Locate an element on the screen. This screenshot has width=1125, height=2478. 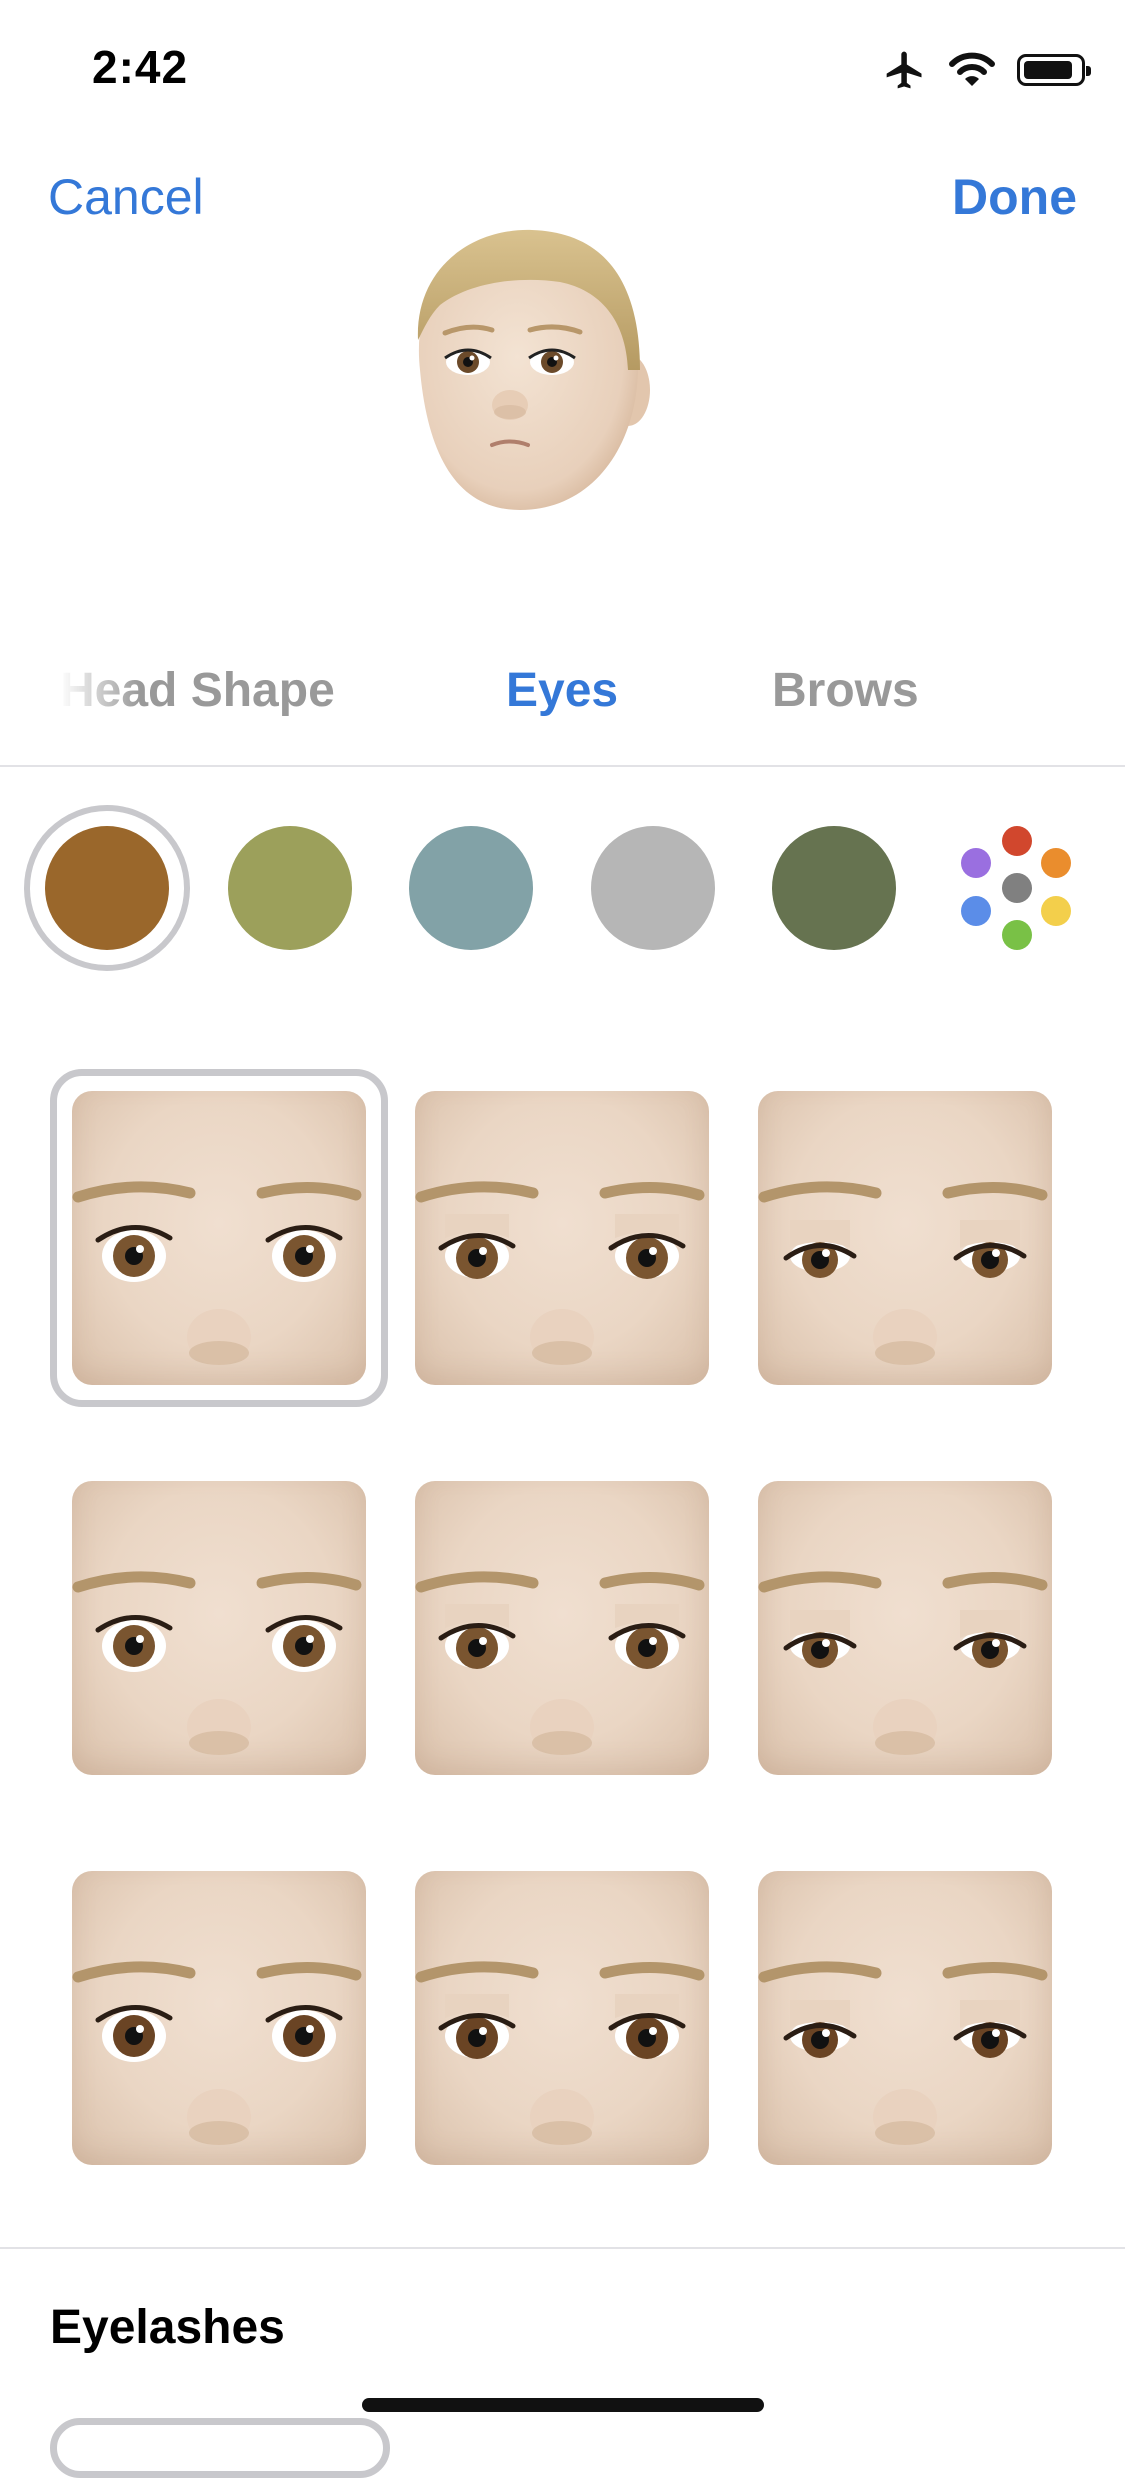
memoji-avatar is located at coordinates (533, 369).